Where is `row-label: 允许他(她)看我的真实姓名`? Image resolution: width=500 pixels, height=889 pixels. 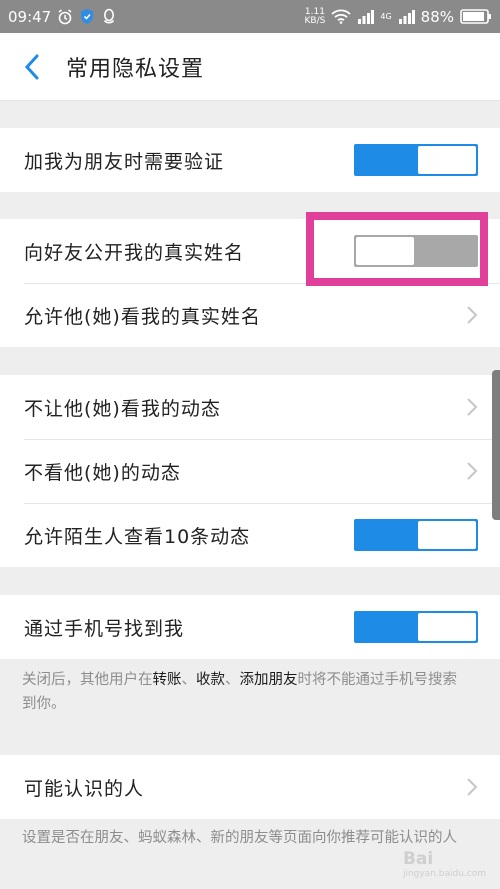
row-label: 允许他(她)看我的真实姓名 is located at coordinates (142, 316).